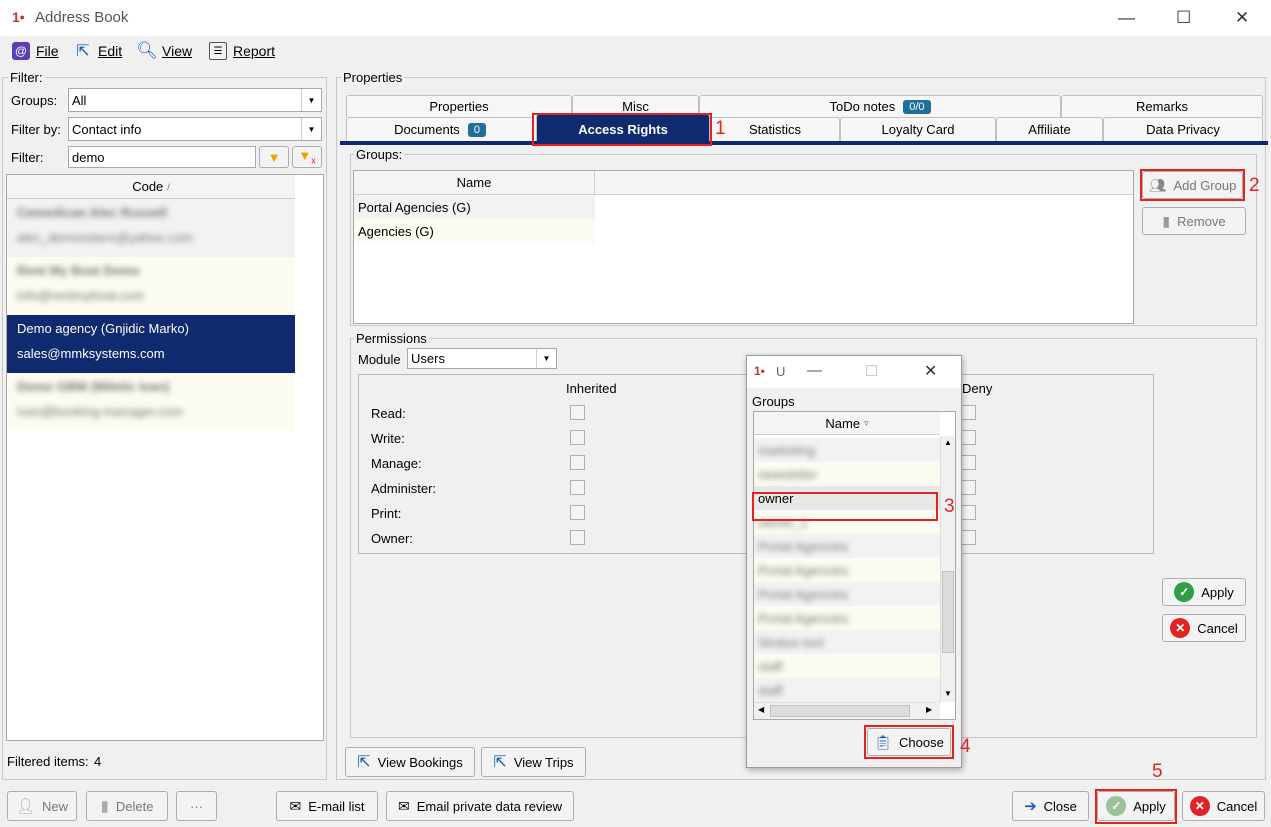 This screenshot has height=827, width=1271. Describe the element at coordinates (930, 371) in the screenshot. I see `close-icon: ✕` at that location.